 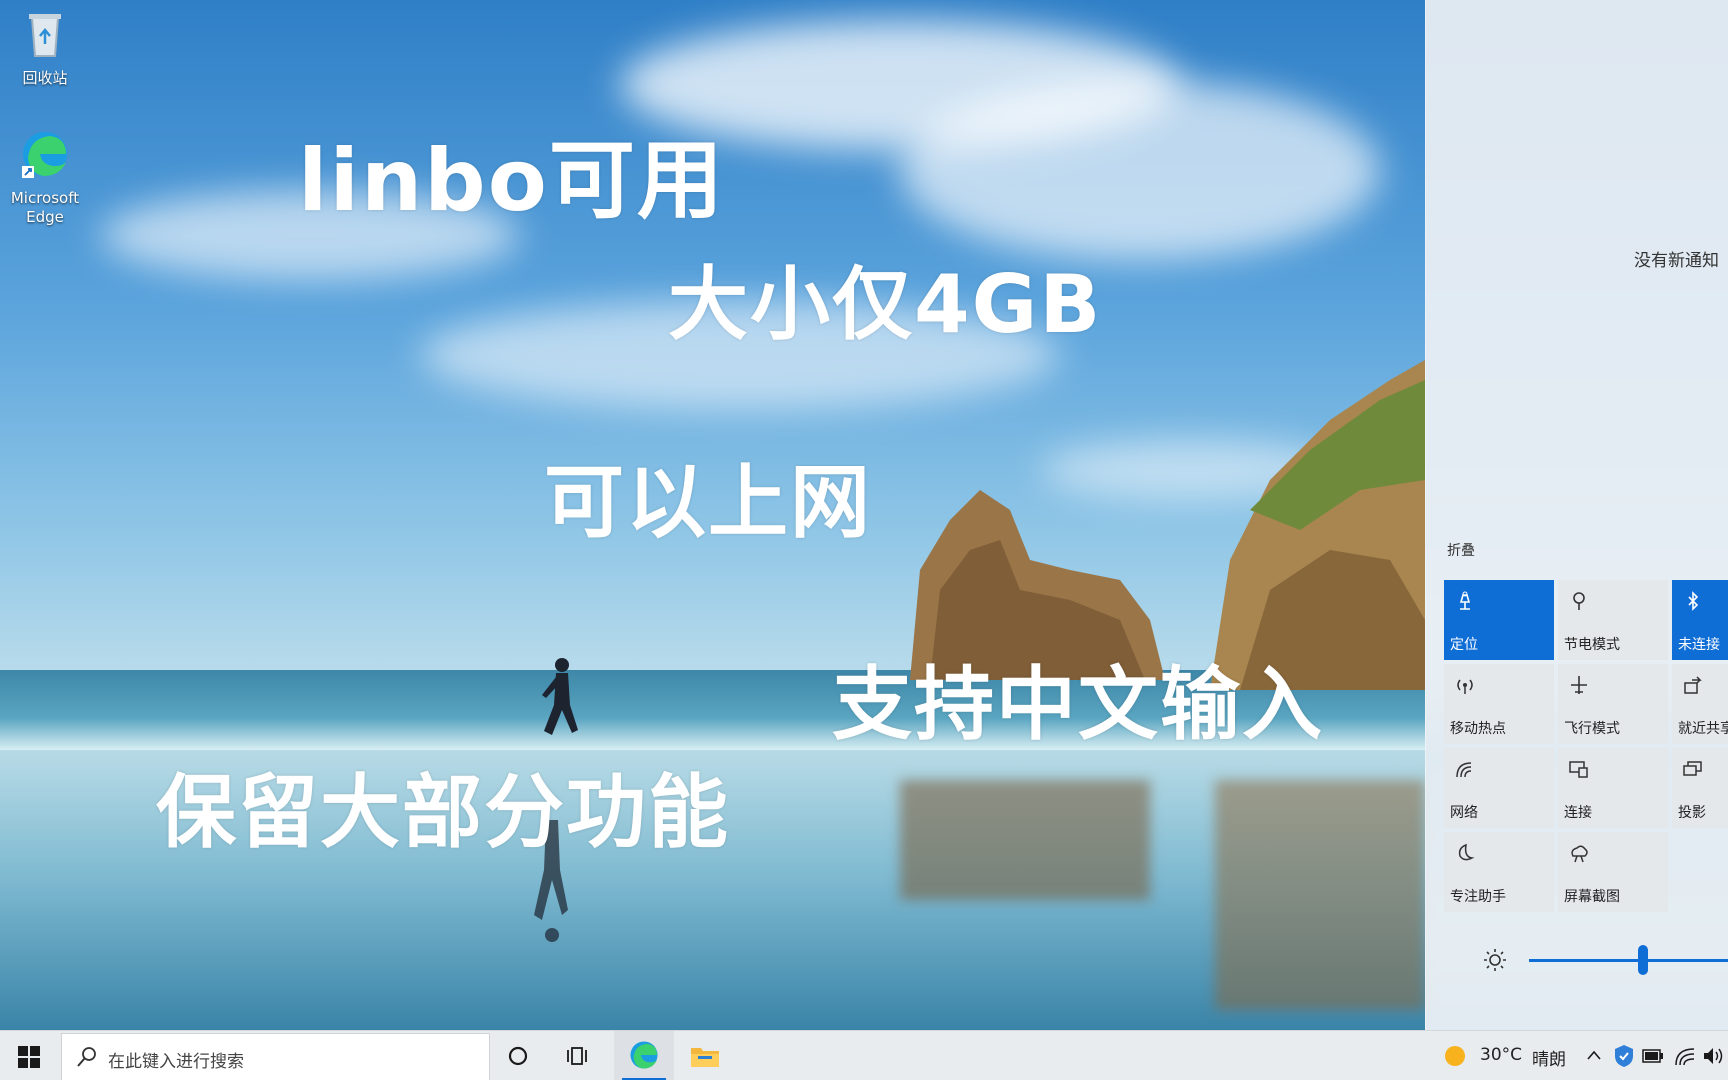 I want to click on overlay-caption: 可以上网, so click(x=708, y=502).